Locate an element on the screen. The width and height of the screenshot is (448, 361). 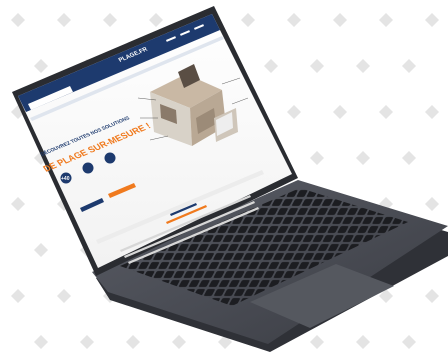
tools-icon is located at coordinates (88, 168).